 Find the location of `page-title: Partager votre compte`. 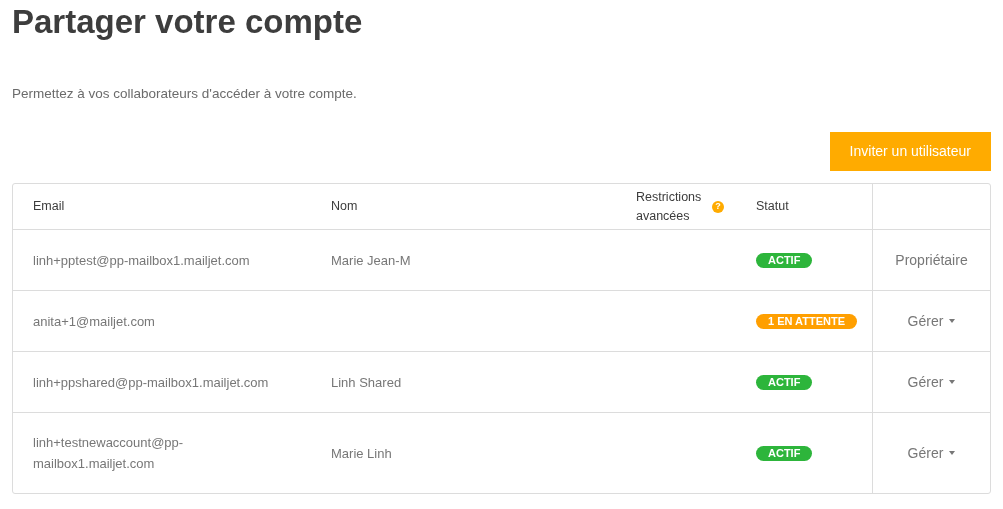

page-title: Partager votre compte is located at coordinates (188, 22).